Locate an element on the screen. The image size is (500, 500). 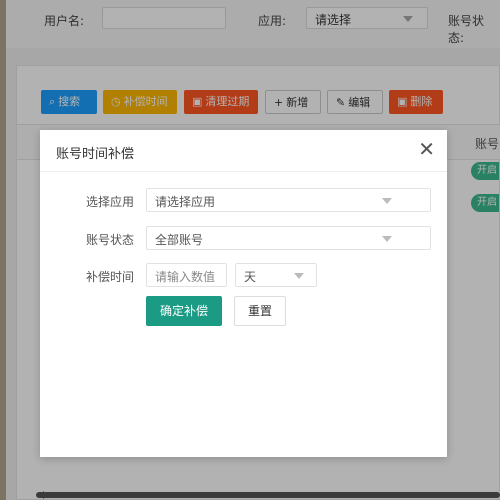
account-status-label: 账号状态 is located at coordinates (109, 240).